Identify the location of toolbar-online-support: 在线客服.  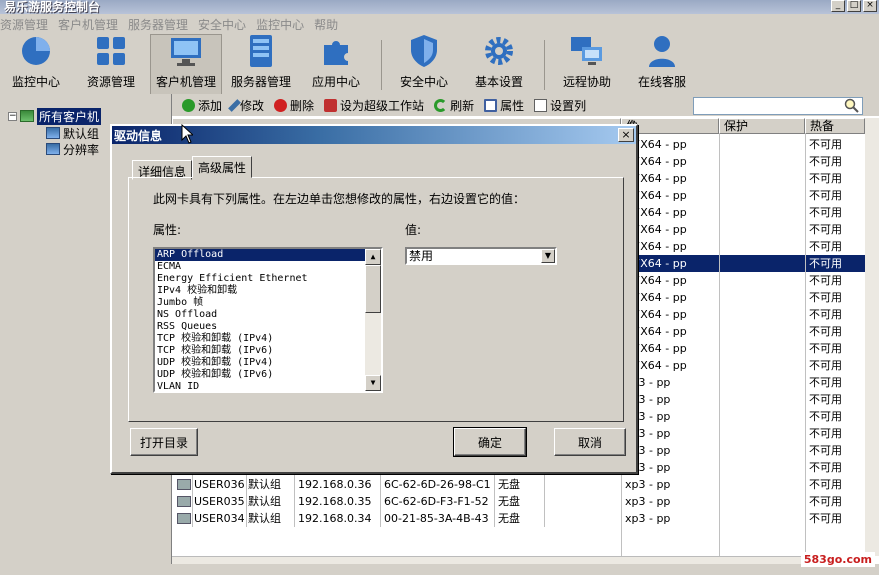
(662, 64).